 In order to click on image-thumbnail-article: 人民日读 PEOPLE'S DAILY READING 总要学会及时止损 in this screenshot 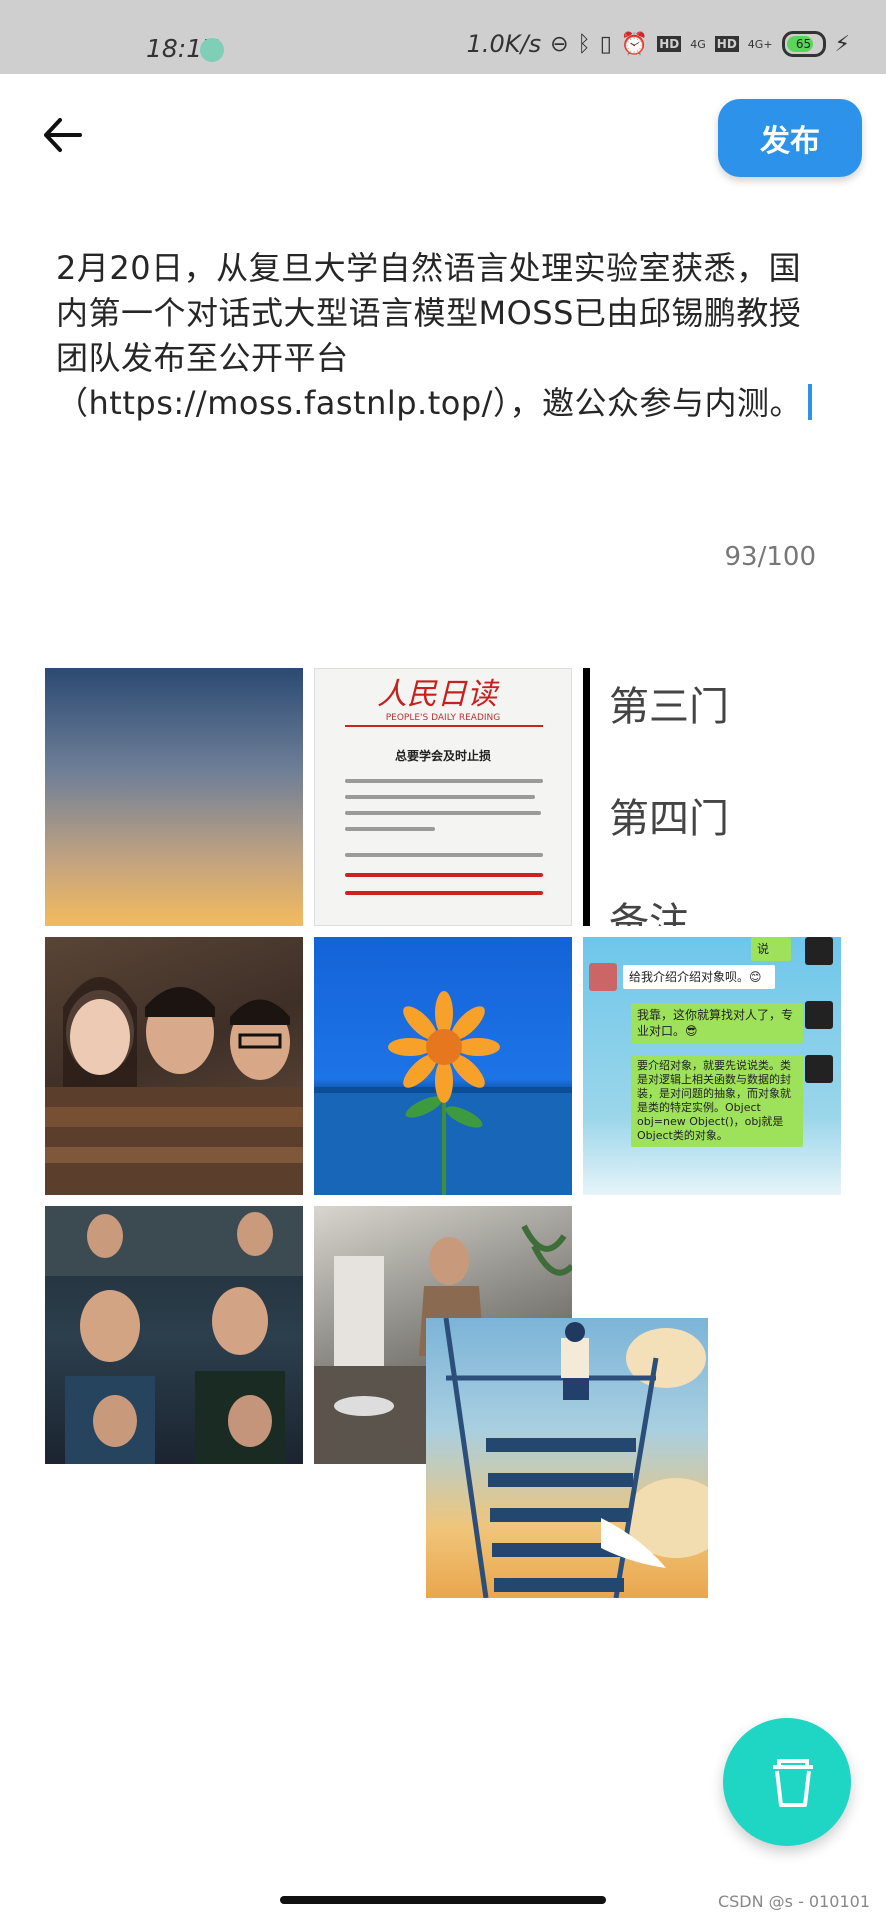, I will do `click(443, 797)`.